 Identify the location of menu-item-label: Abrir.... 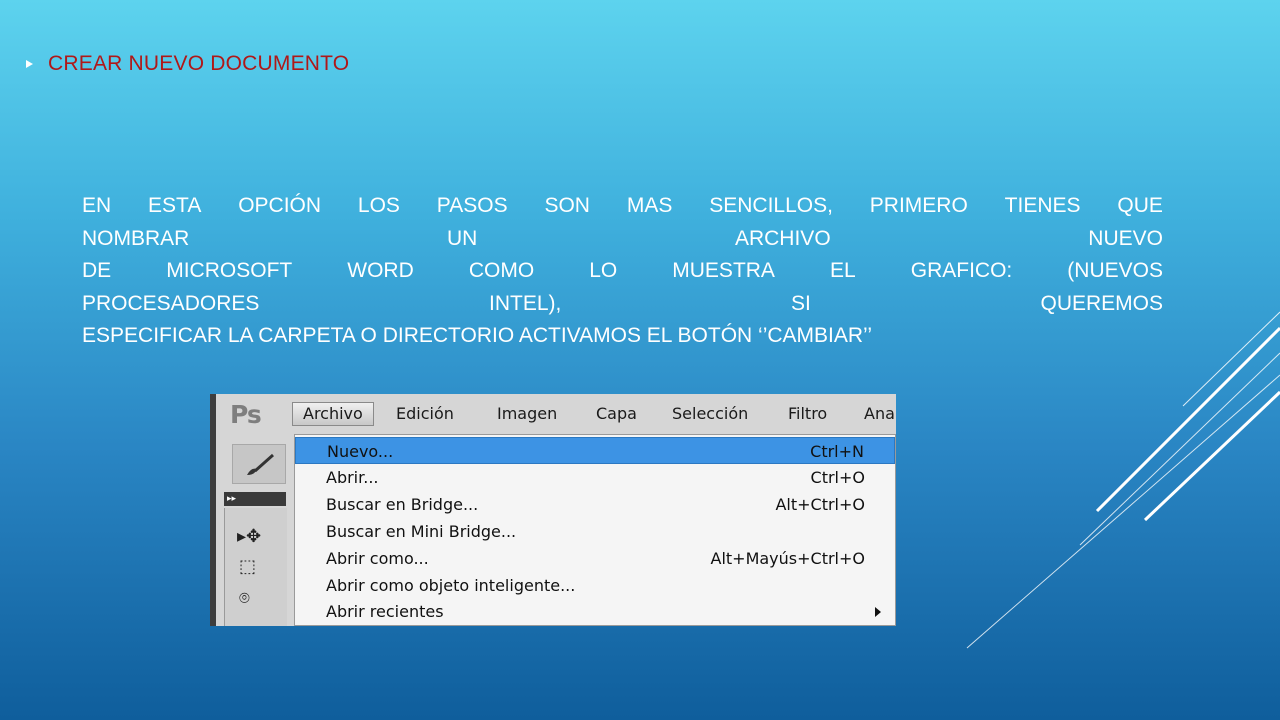
(352, 477).